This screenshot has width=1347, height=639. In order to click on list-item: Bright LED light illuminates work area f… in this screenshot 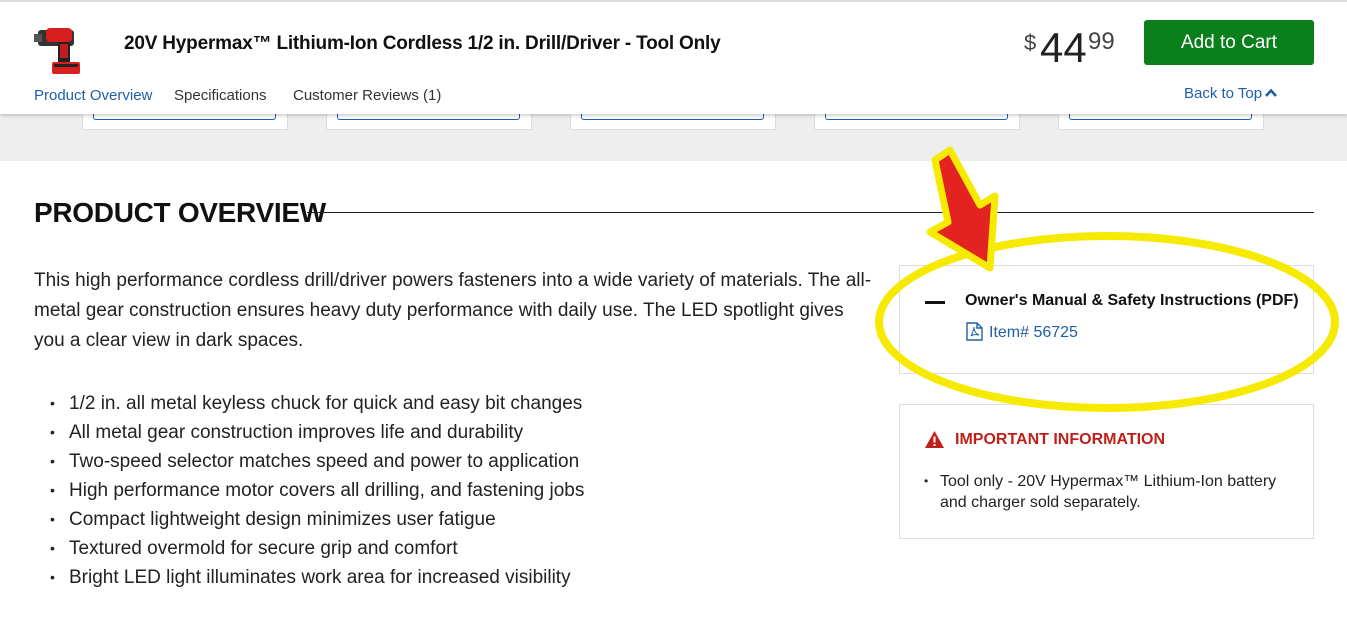, I will do `click(317, 577)`.